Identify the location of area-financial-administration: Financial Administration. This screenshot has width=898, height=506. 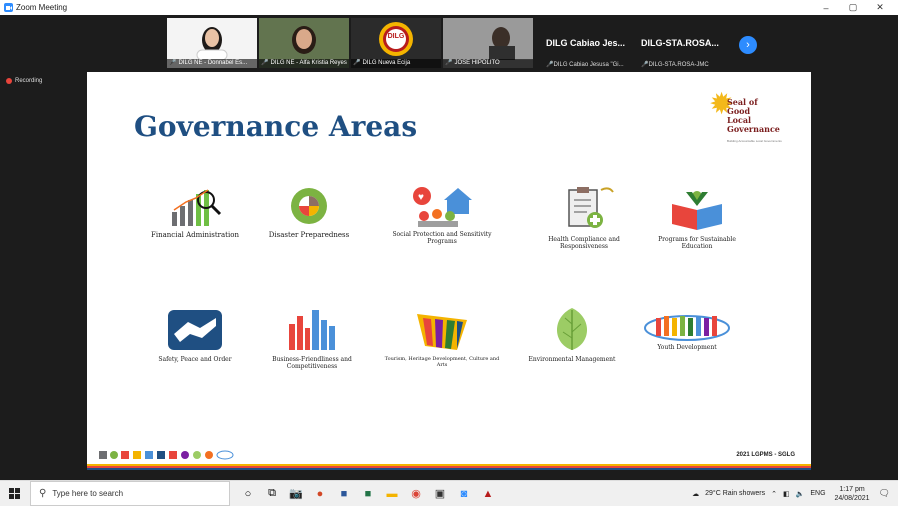
(195, 211).